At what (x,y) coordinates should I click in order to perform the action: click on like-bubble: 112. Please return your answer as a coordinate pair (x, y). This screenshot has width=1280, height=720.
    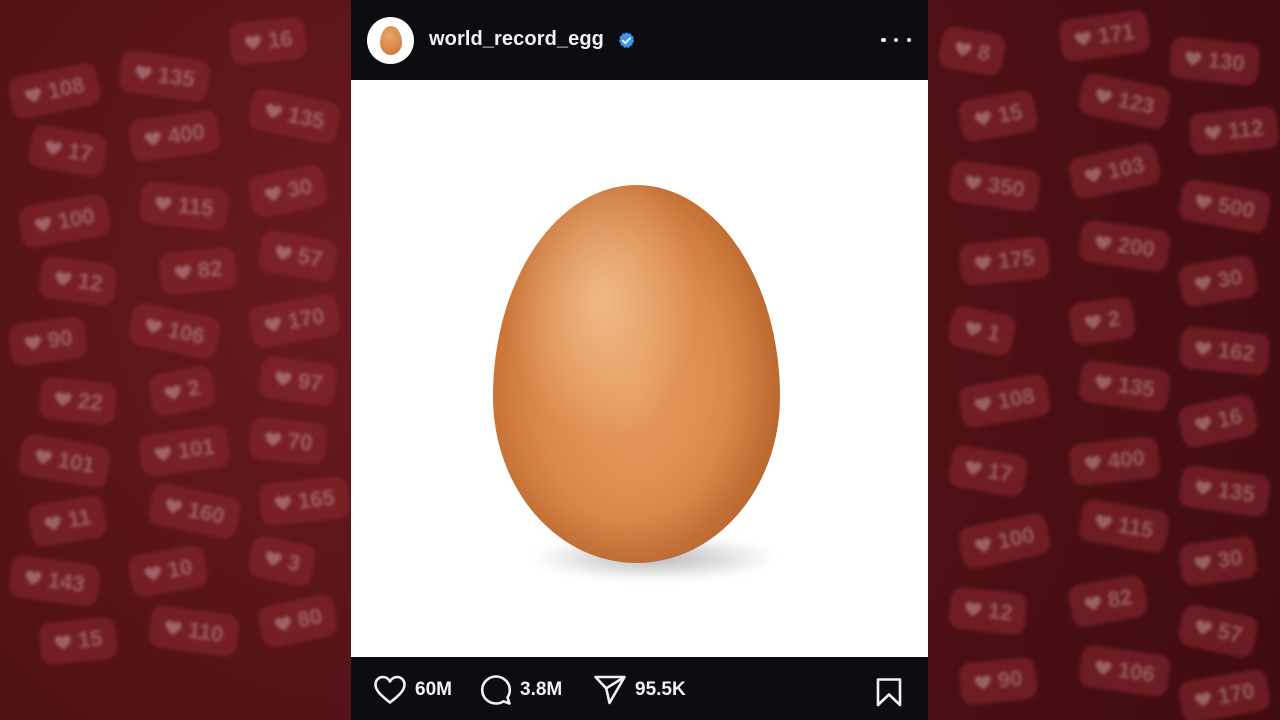
    Looking at the image, I should click on (1234, 131).